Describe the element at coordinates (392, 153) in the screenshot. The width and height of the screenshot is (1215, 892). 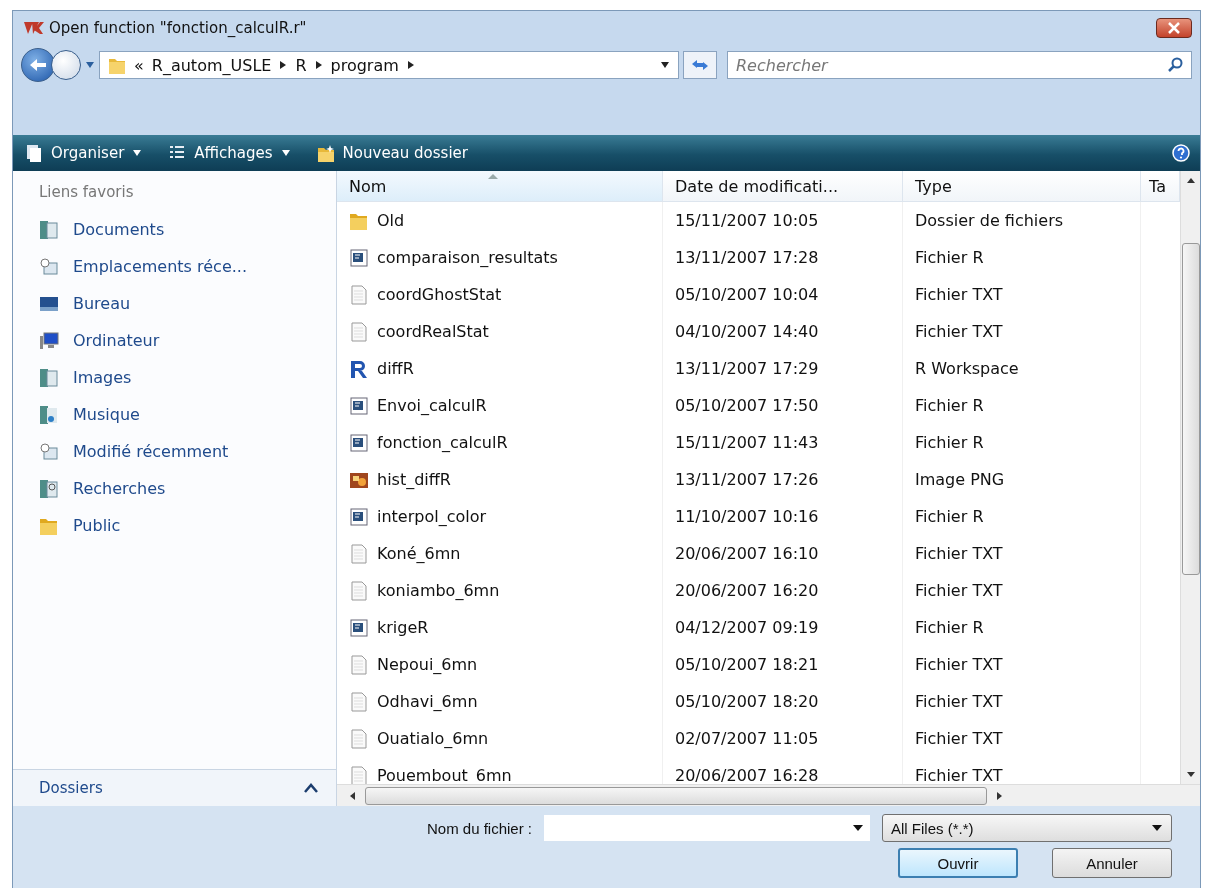
I see `toolbar-button: Nouveau dossier` at that location.